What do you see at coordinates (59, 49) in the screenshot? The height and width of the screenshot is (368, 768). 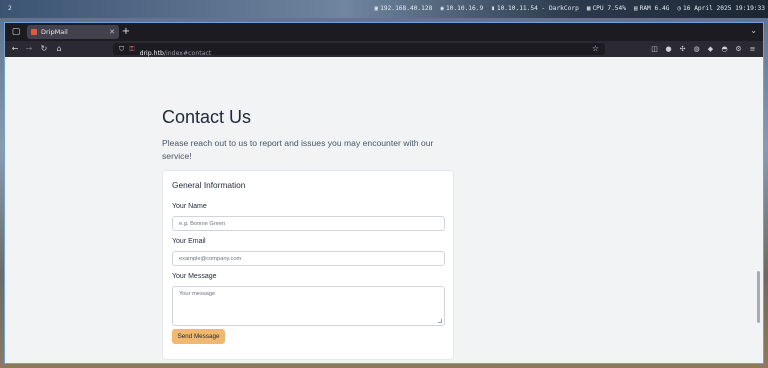 I see `home-icon: ⌂` at bounding box center [59, 49].